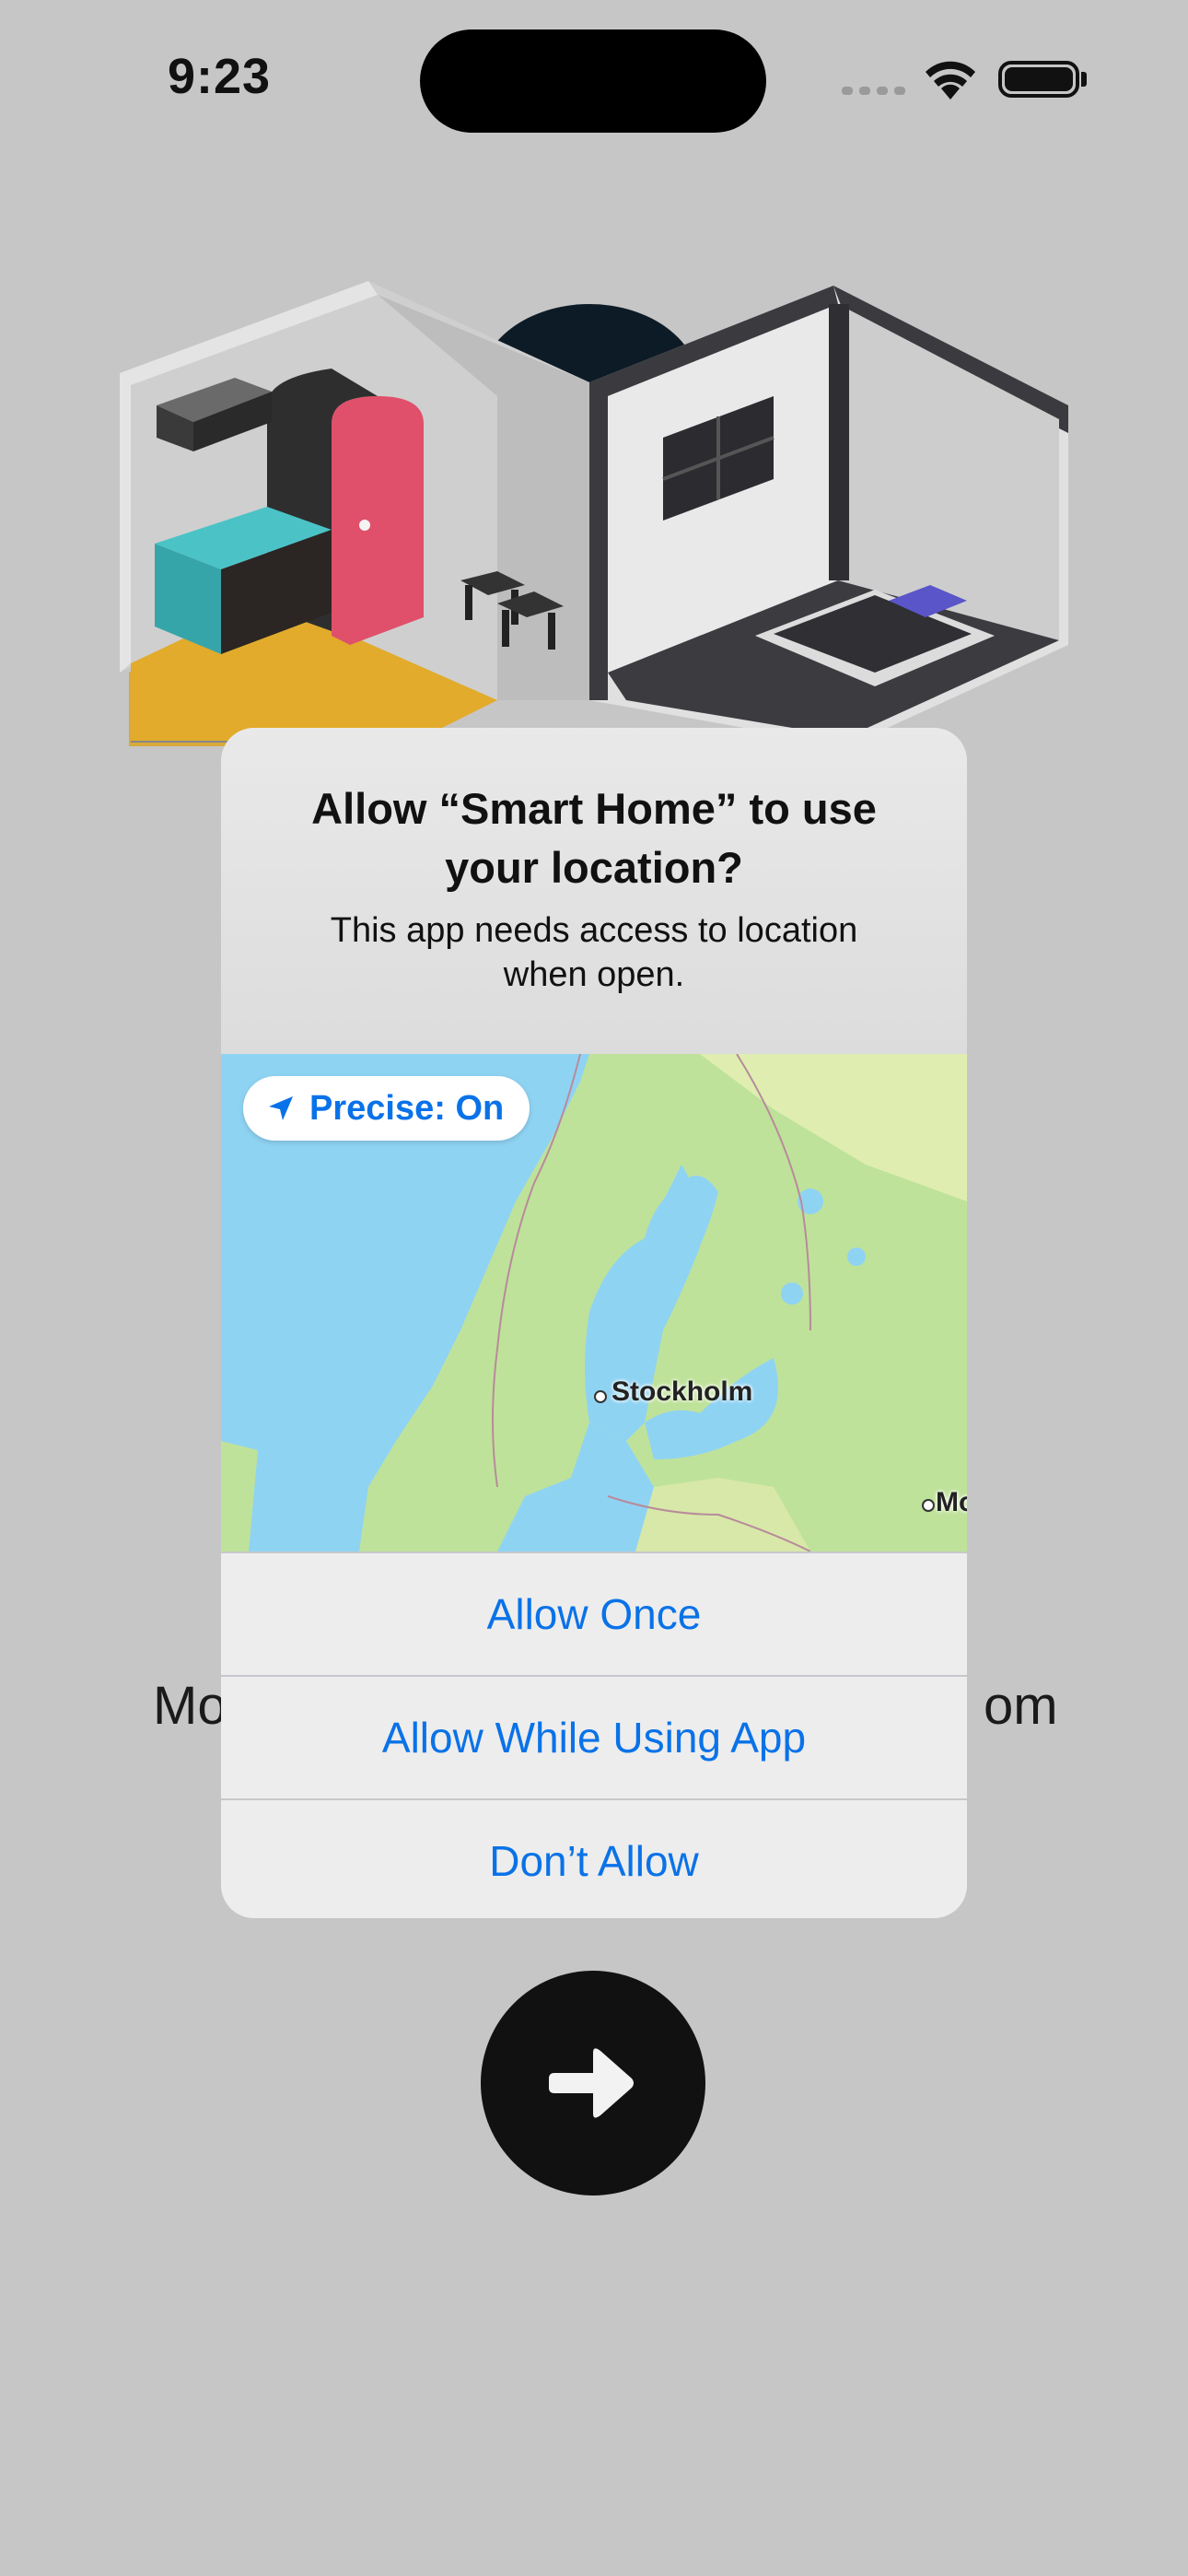  What do you see at coordinates (281, 1108) in the screenshot?
I see `location-arrow-icon` at bounding box center [281, 1108].